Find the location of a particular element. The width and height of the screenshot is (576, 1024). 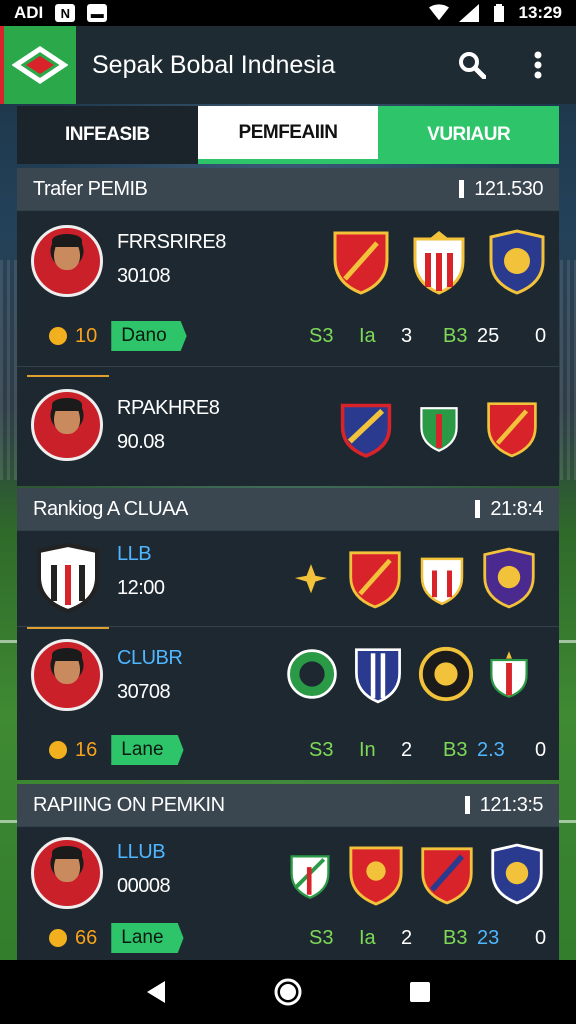

stat-group: S3 Ia 3 B3 25 0 is located at coordinates (427, 336).